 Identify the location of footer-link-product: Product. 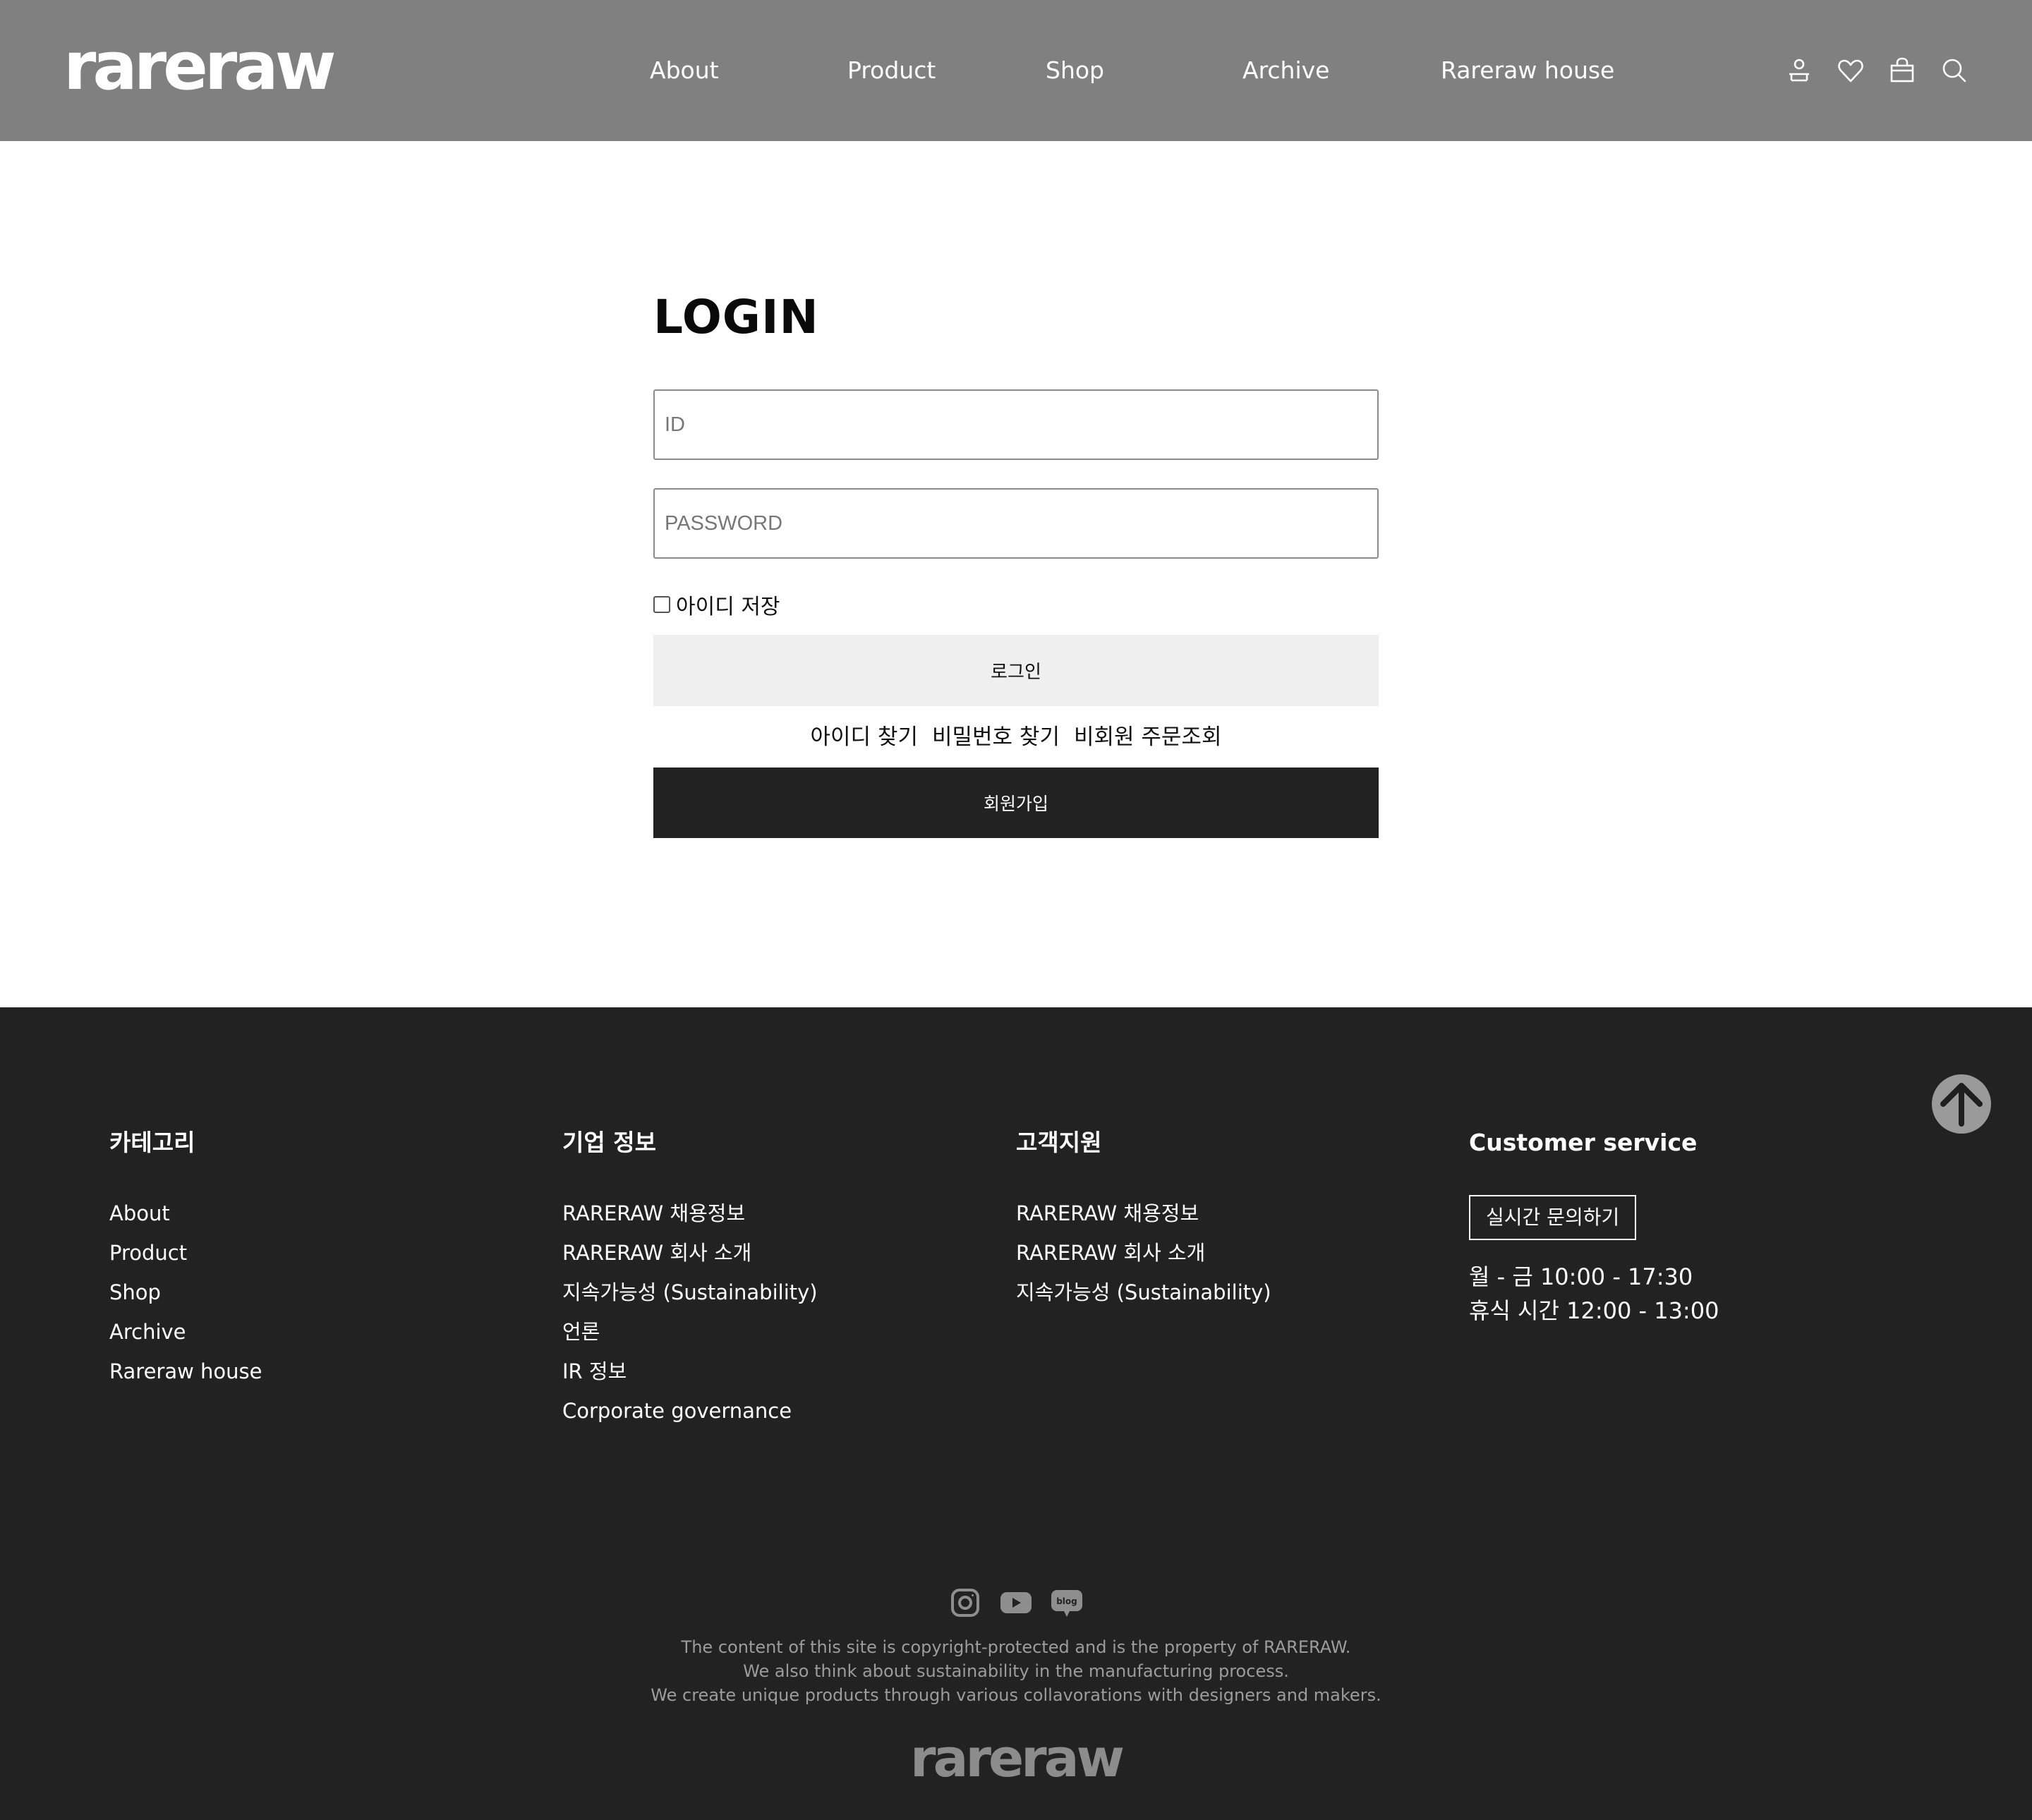
(185, 1253).